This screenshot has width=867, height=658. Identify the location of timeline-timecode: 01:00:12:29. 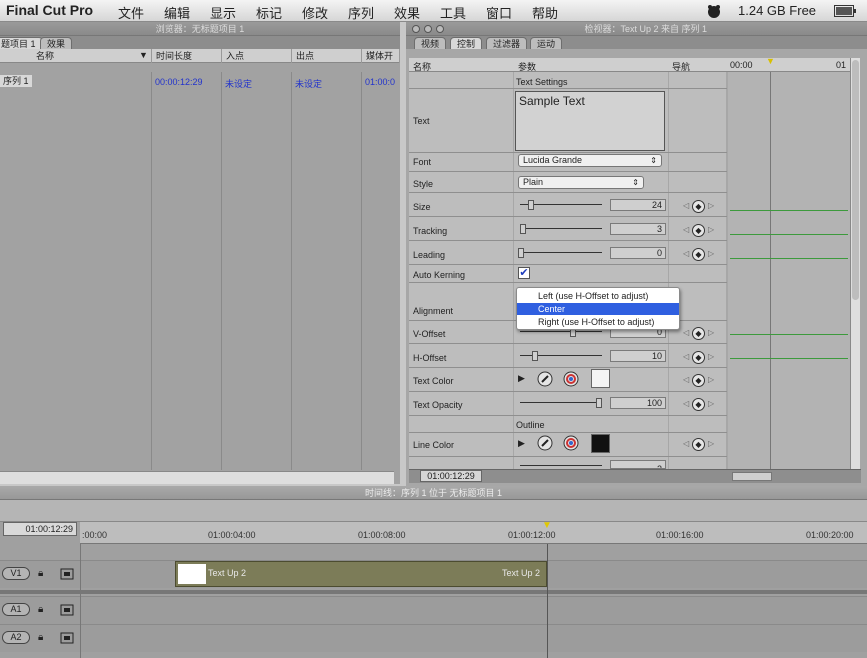
(40, 529).